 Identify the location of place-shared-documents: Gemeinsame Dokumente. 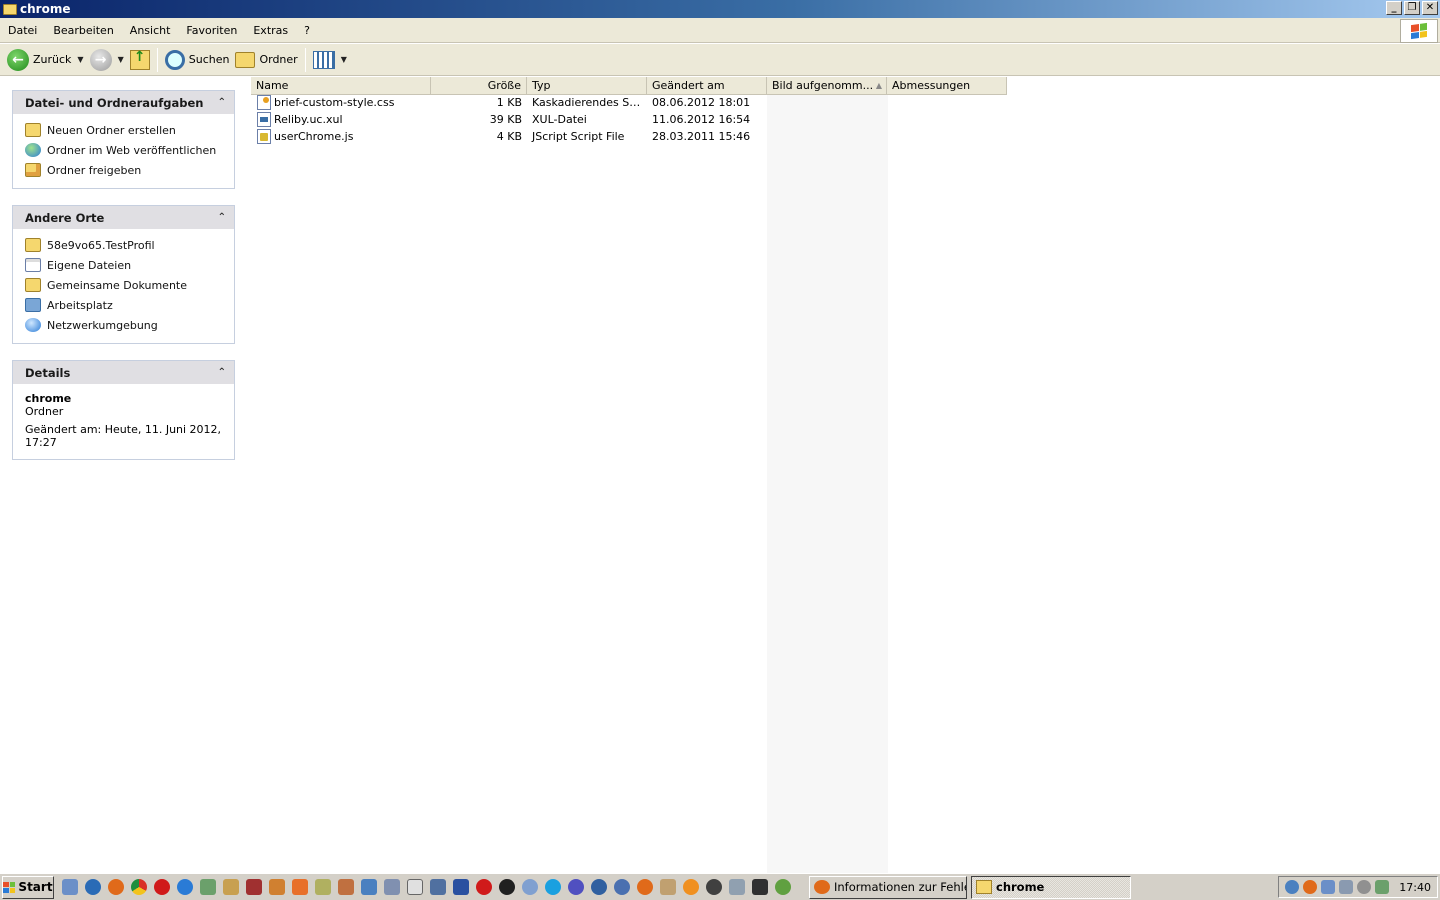
(129, 285).